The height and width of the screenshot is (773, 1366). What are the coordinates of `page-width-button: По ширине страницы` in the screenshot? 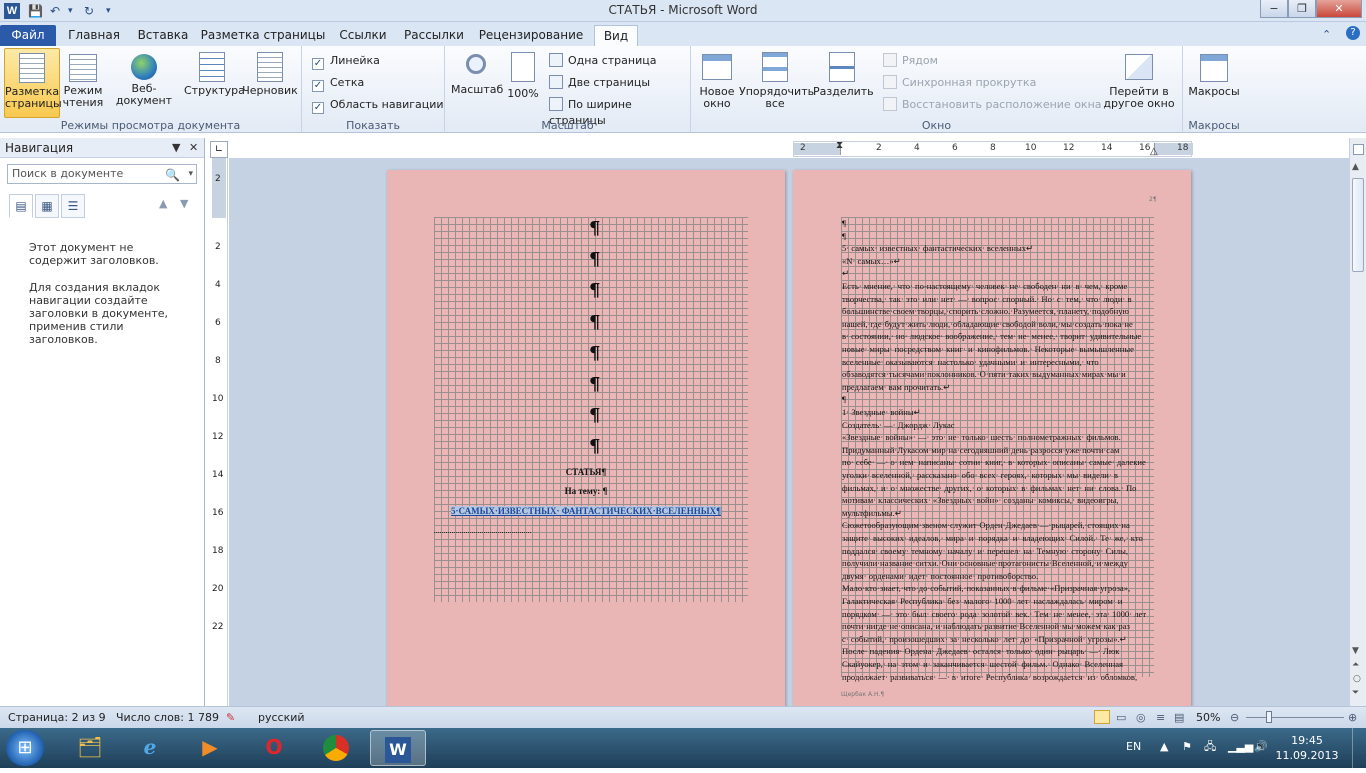 It's located at (619, 112).